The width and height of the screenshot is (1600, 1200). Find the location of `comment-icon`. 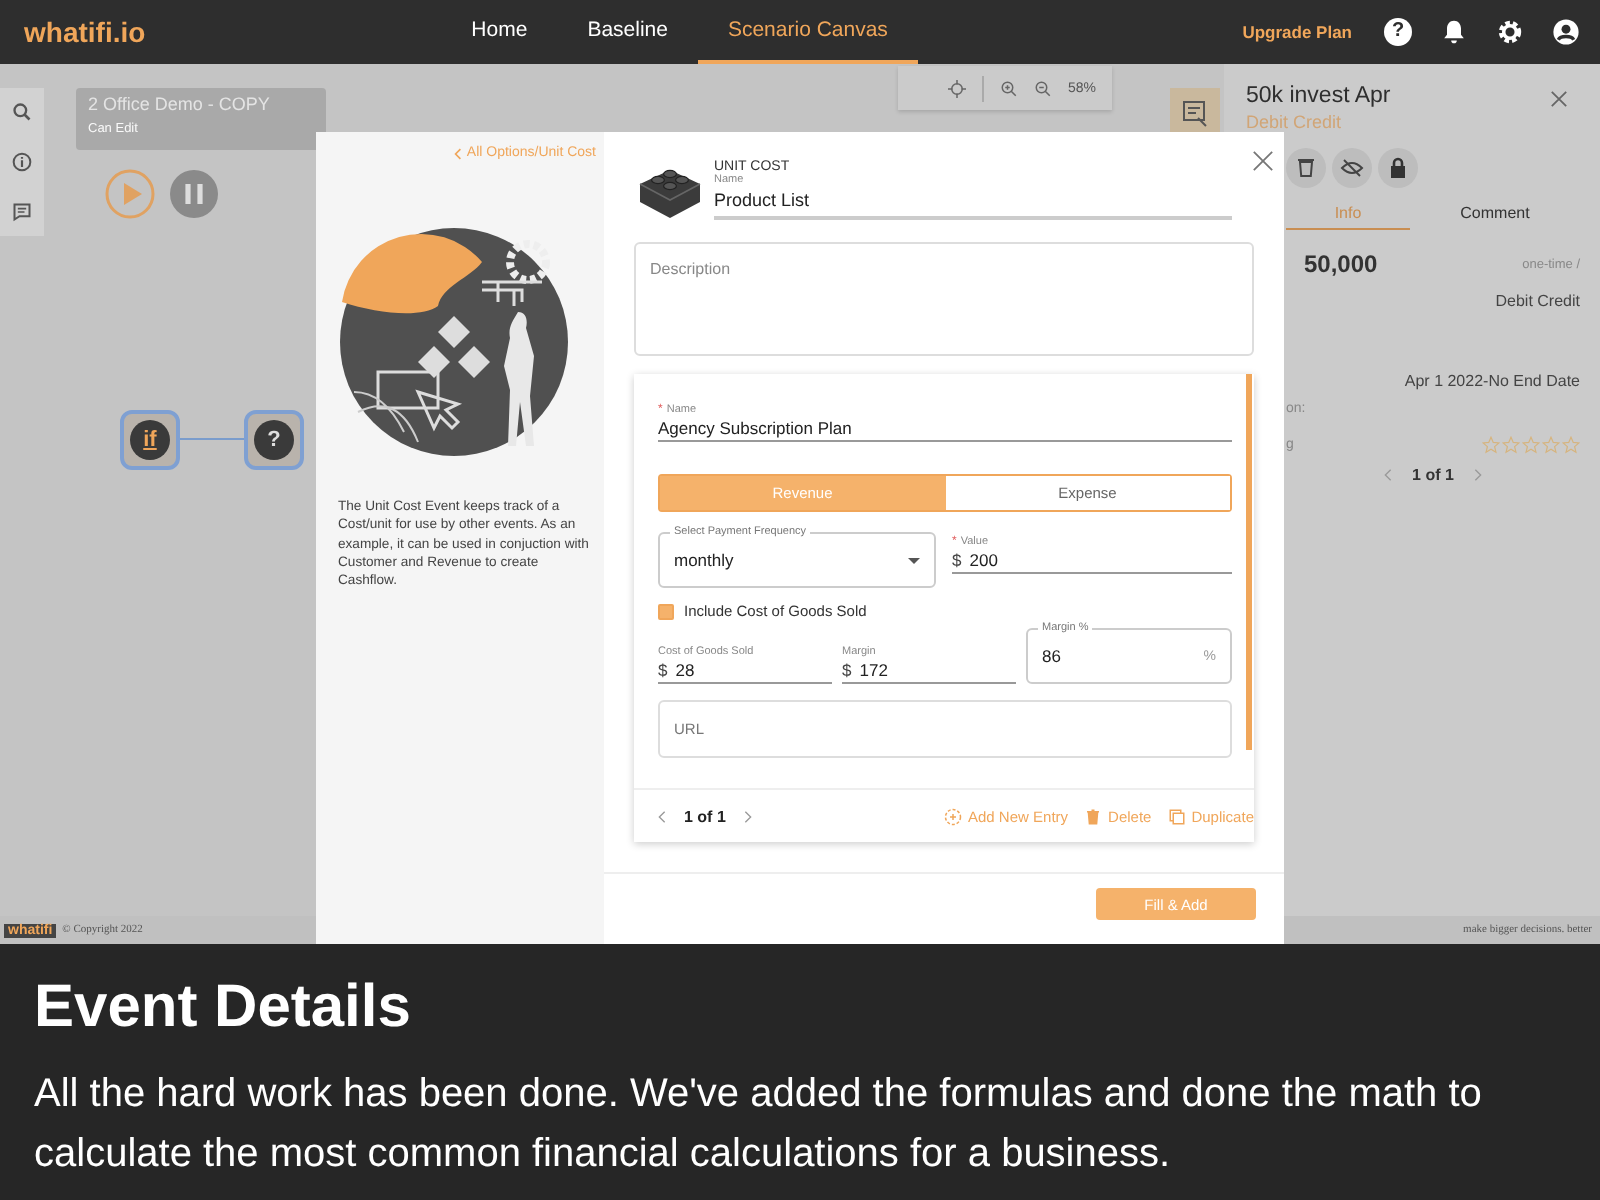

comment-icon is located at coordinates (22, 211).